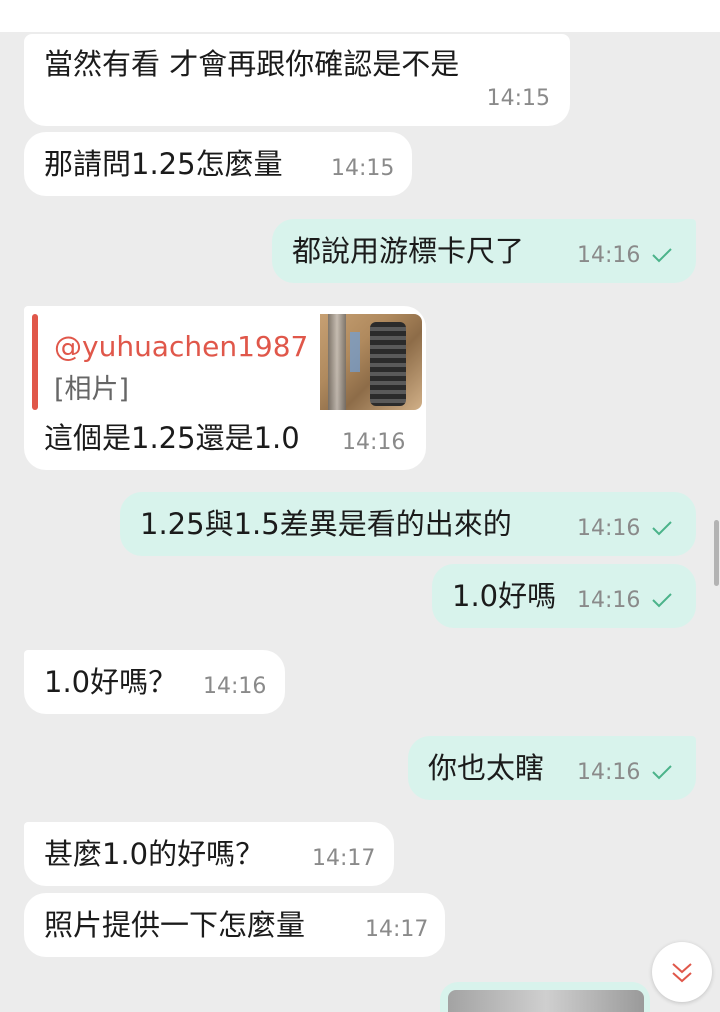  I want to click on message-bubble-incoming: 照片提供一下怎麼量 14:17, so click(234, 925).